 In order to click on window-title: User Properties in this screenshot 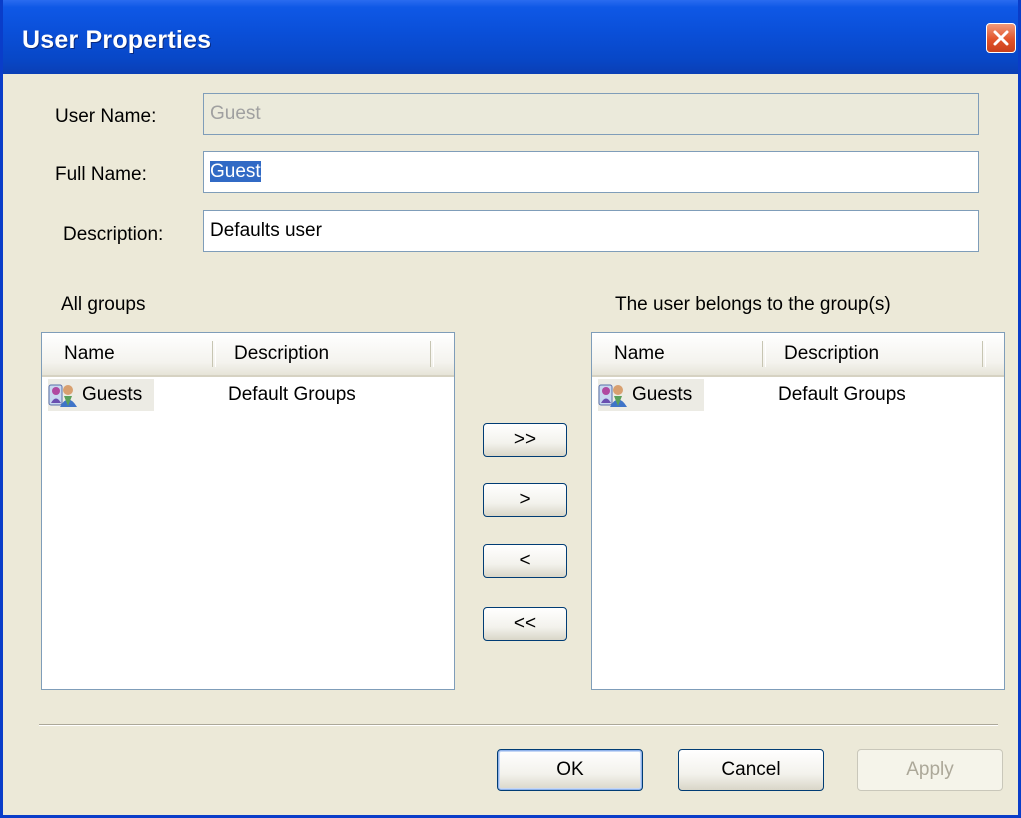, I will do `click(117, 40)`.